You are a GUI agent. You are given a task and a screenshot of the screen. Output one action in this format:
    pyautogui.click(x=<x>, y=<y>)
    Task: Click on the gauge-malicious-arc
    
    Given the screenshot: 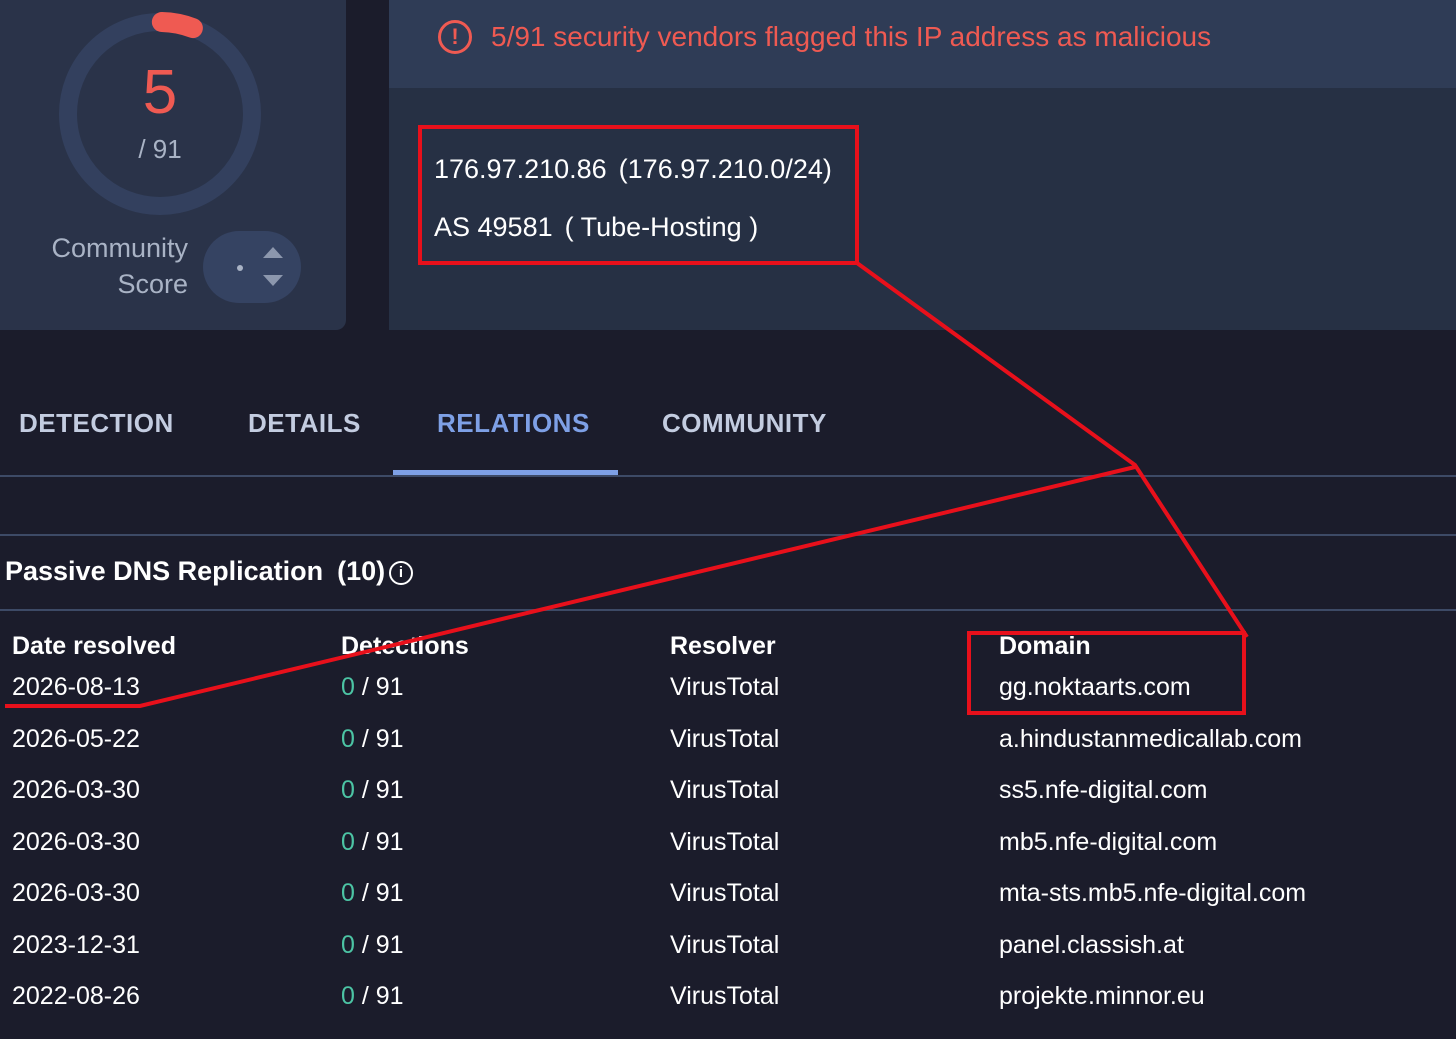 What is the action you would take?
    pyautogui.click(x=177, y=25)
    